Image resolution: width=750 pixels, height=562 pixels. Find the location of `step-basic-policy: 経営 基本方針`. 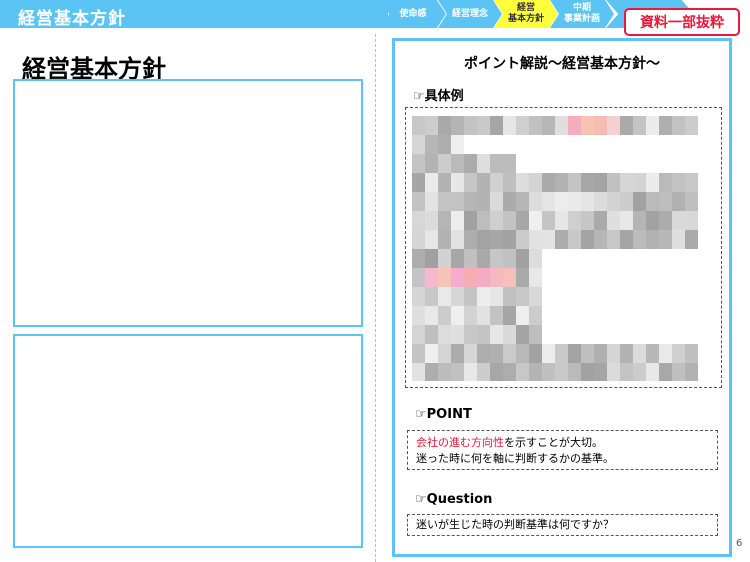

step-basic-policy: 経営 基本方針 is located at coordinates (526, 14).